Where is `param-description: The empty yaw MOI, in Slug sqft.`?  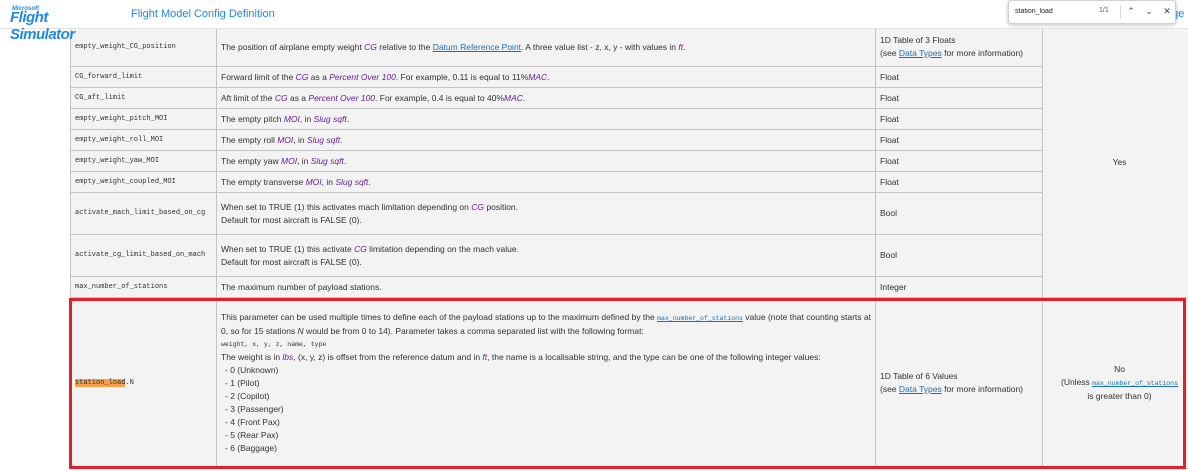 param-description: The empty yaw MOI, in Slug sqft. is located at coordinates (546, 161).